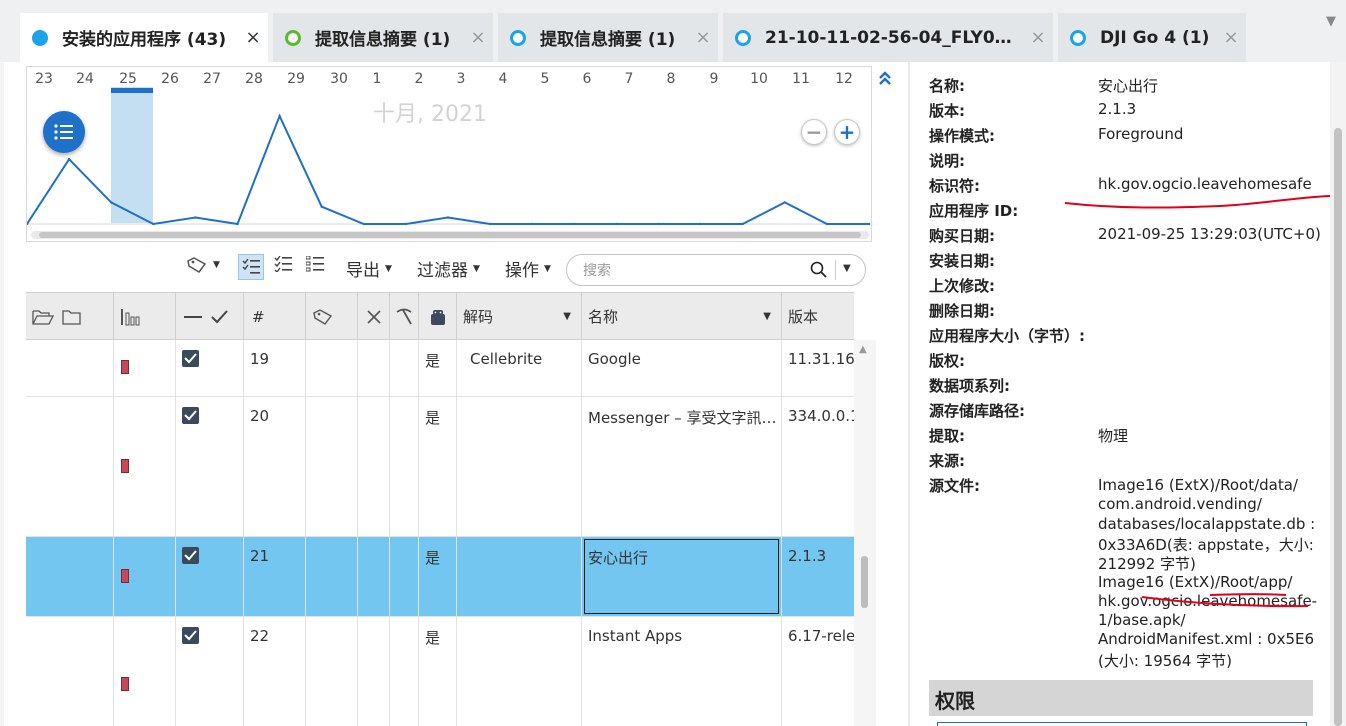  I want to click on details-vertical-scrollbar, so click(1338, 394).